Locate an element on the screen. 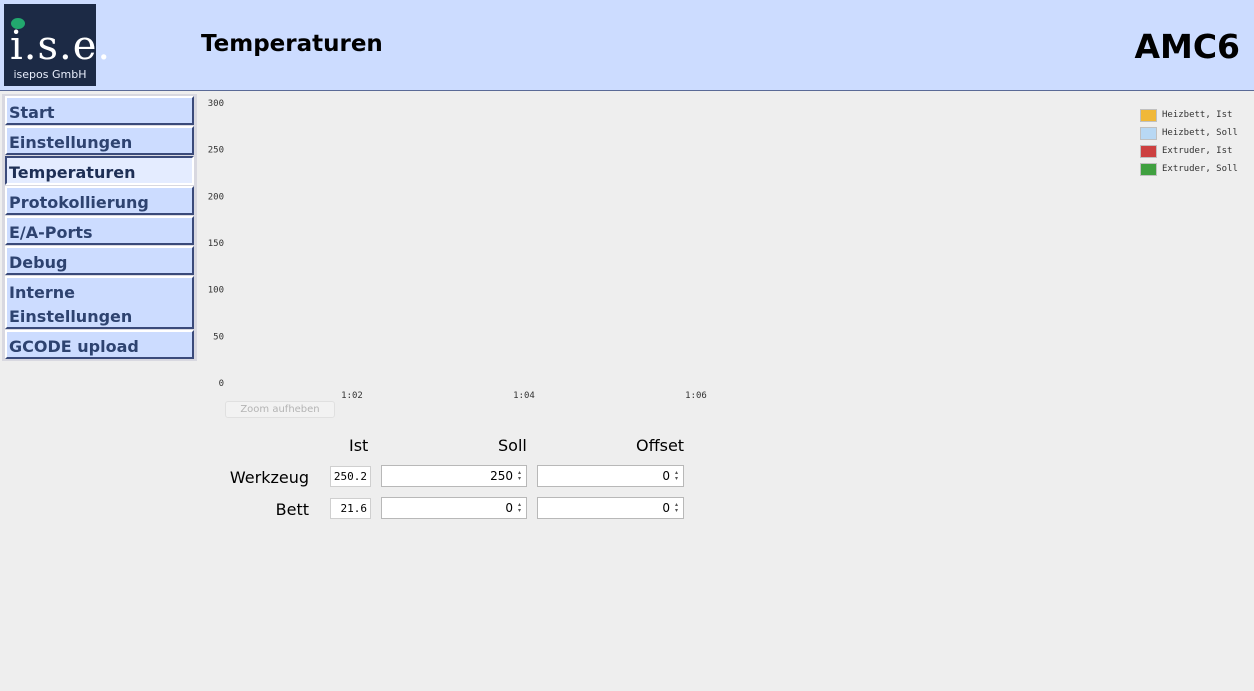 The width and height of the screenshot is (1254, 691). bett-offset-input: 0 ▴ ▾ is located at coordinates (610, 508).